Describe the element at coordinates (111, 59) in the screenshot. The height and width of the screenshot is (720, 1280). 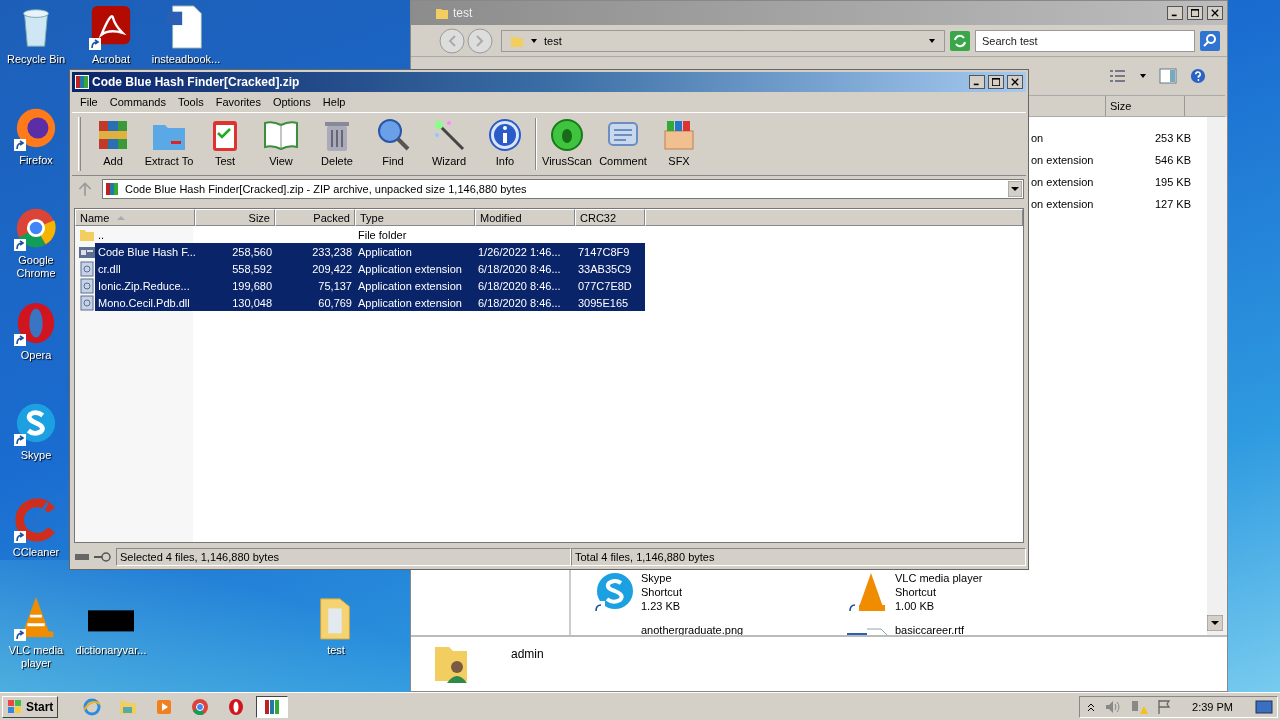
I see `icon-label: Acrobat` at that location.